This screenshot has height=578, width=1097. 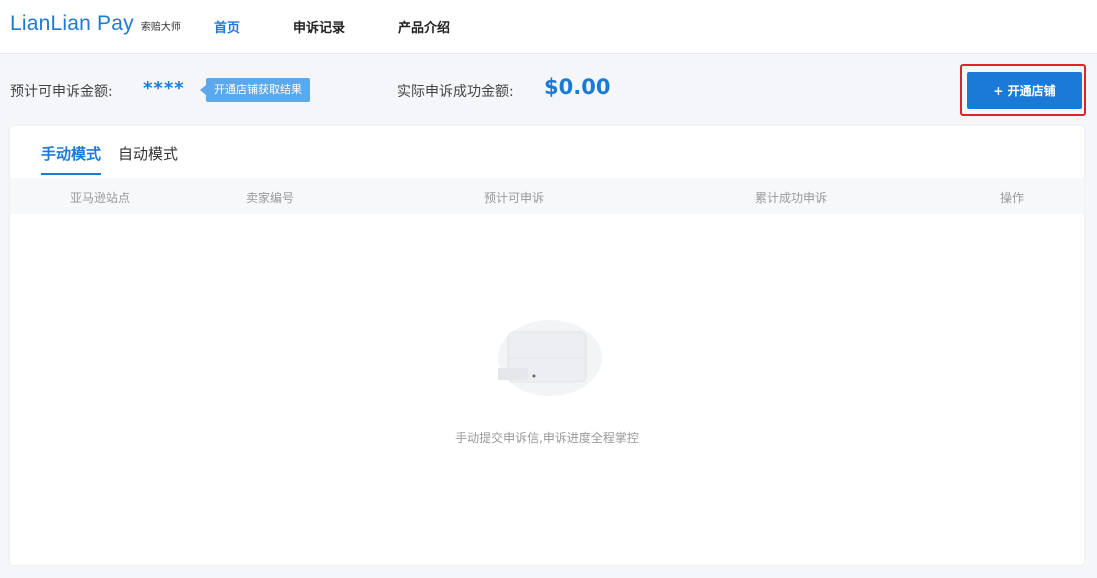 What do you see at coordinates (550, 358) in the screenshot?
I see `empty-box-icon` at bounding box center [550, 358].